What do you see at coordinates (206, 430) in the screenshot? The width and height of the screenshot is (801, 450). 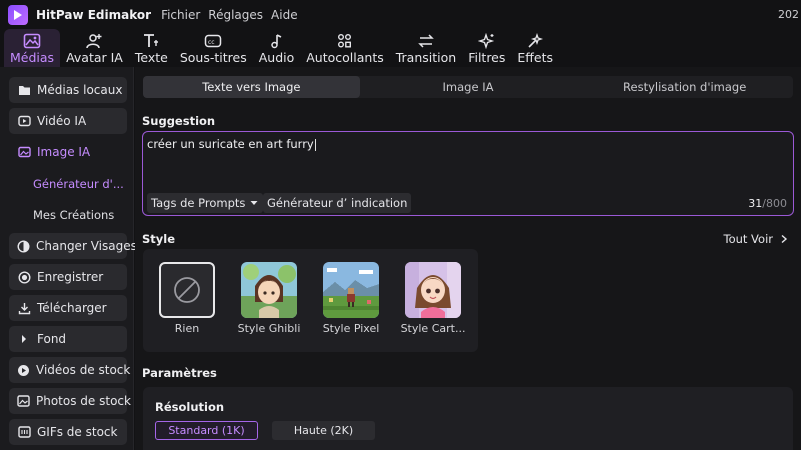 I see `resolution-standard-button: Standard (1K)` at bounding box center [206, 430].